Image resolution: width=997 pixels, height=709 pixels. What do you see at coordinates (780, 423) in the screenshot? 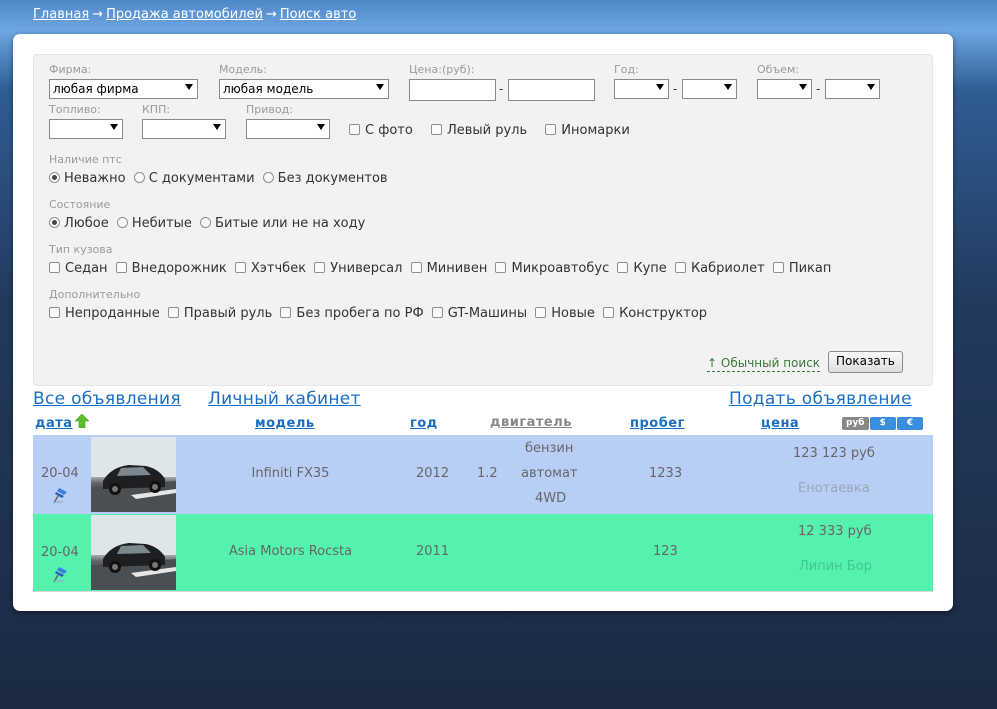
I see `column-price: цена` at bounding box center [780, 423].